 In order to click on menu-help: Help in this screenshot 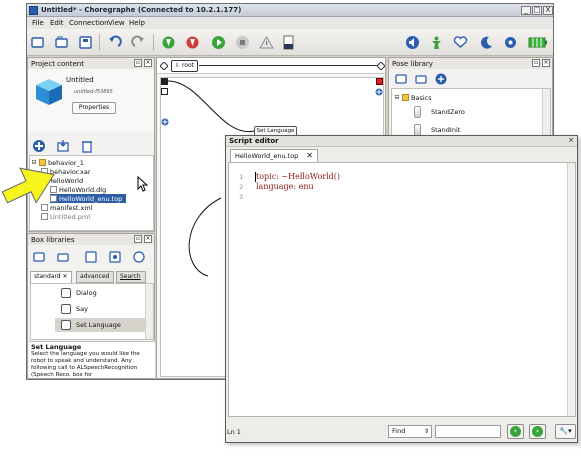, I will do `click(137, 23)`.